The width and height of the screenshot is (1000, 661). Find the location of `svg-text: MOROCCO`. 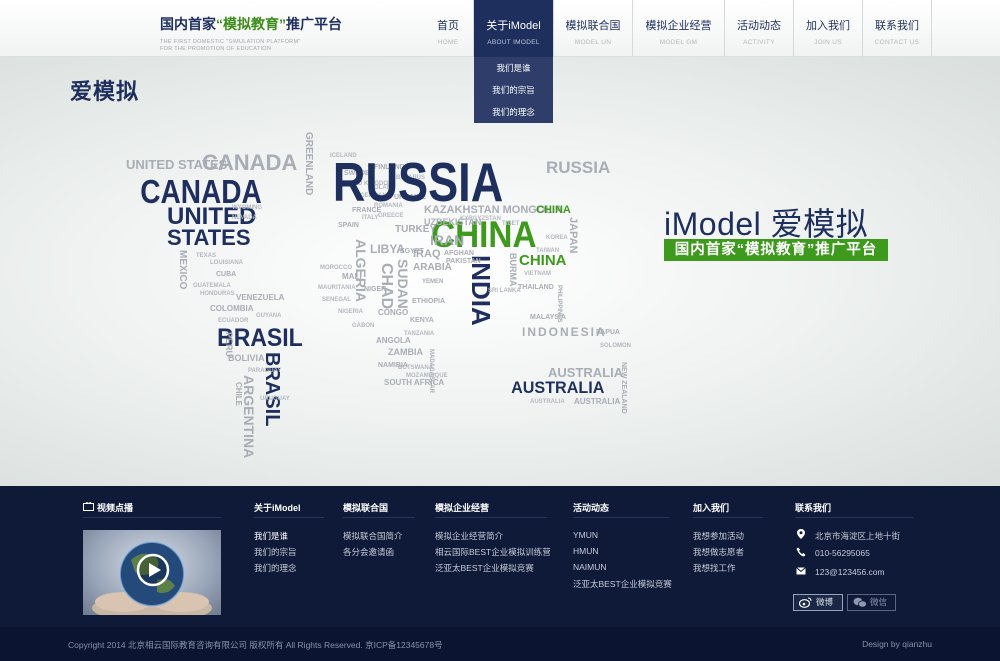

svg-text: MOROCCO is located at coordinates (336, 268).